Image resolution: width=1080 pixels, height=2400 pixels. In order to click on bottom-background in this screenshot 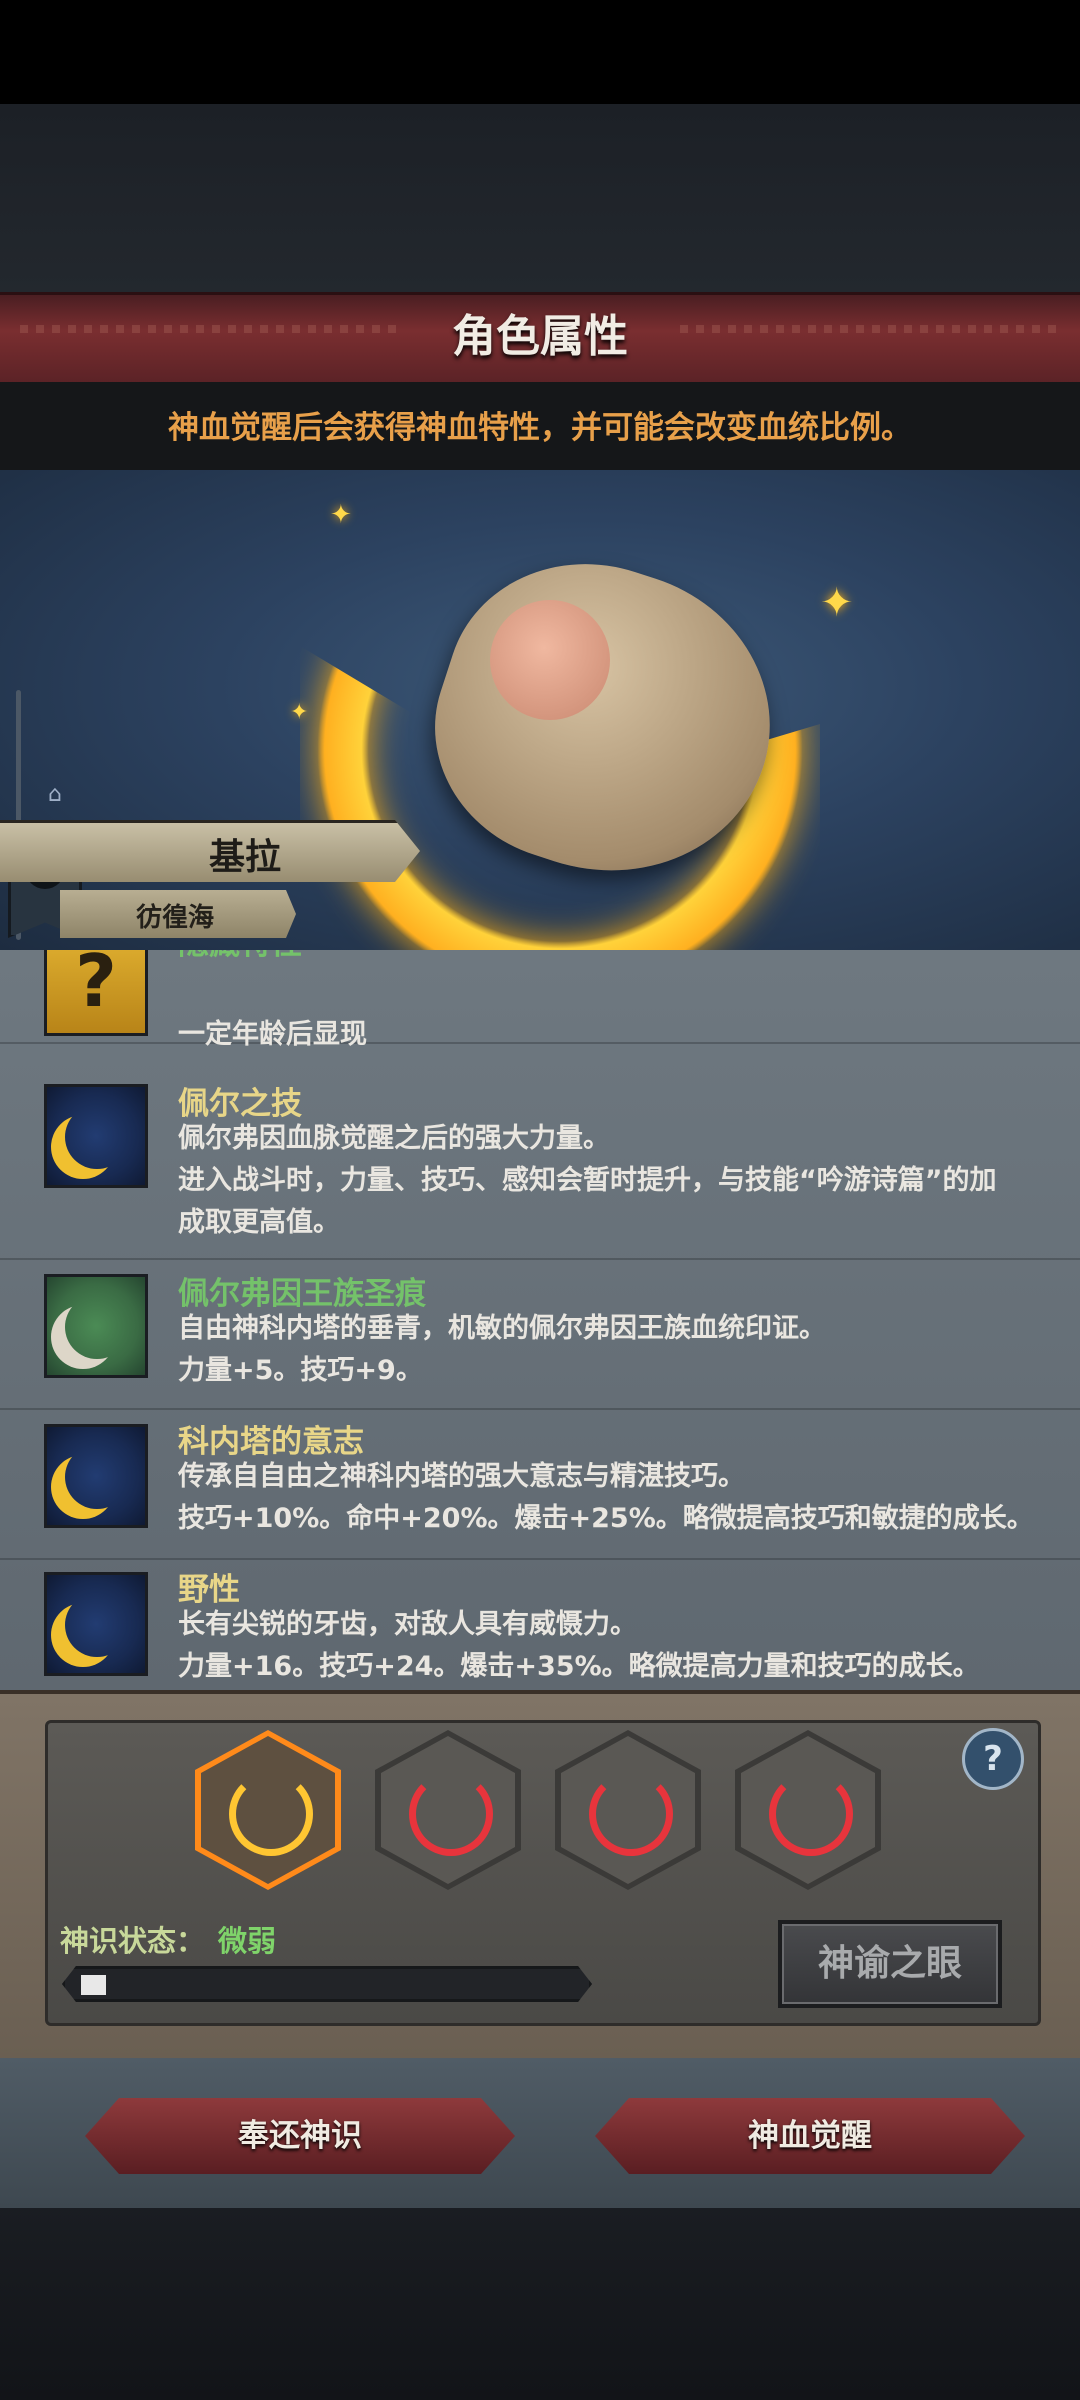, I will do `click(540, 2304)`.